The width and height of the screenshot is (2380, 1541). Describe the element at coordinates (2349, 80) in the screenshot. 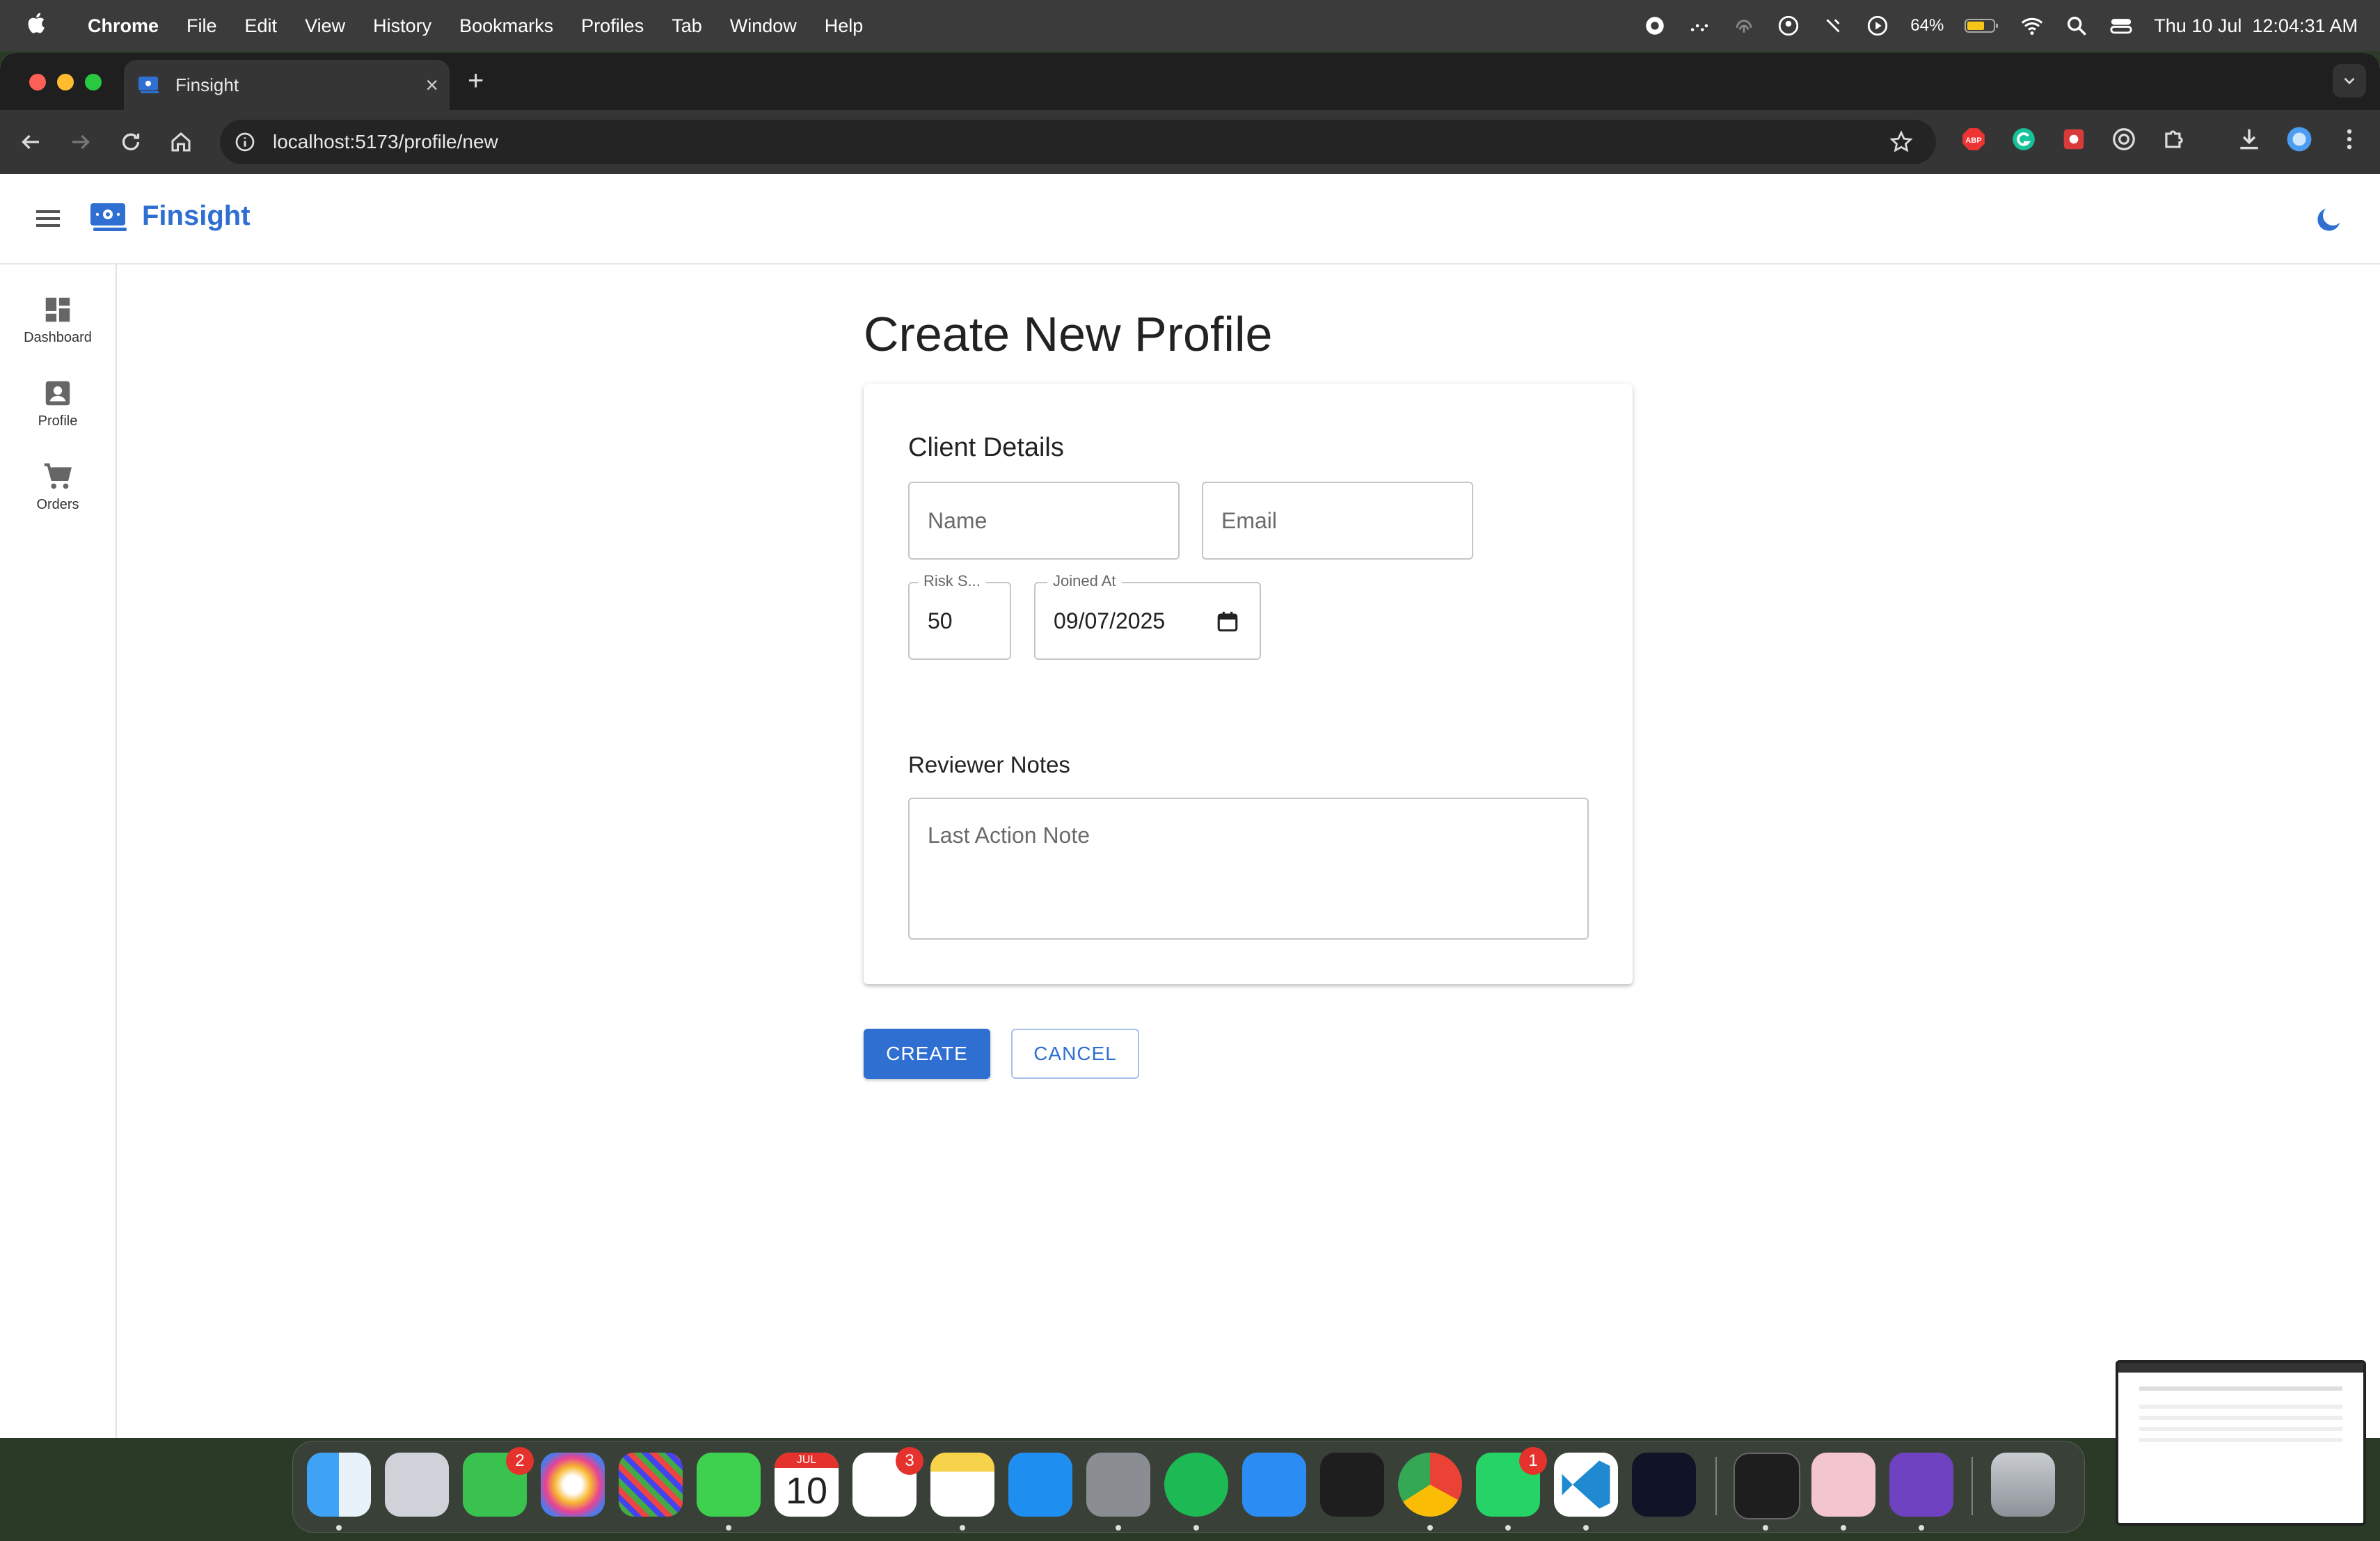

I see `tab-search-button` at that location.